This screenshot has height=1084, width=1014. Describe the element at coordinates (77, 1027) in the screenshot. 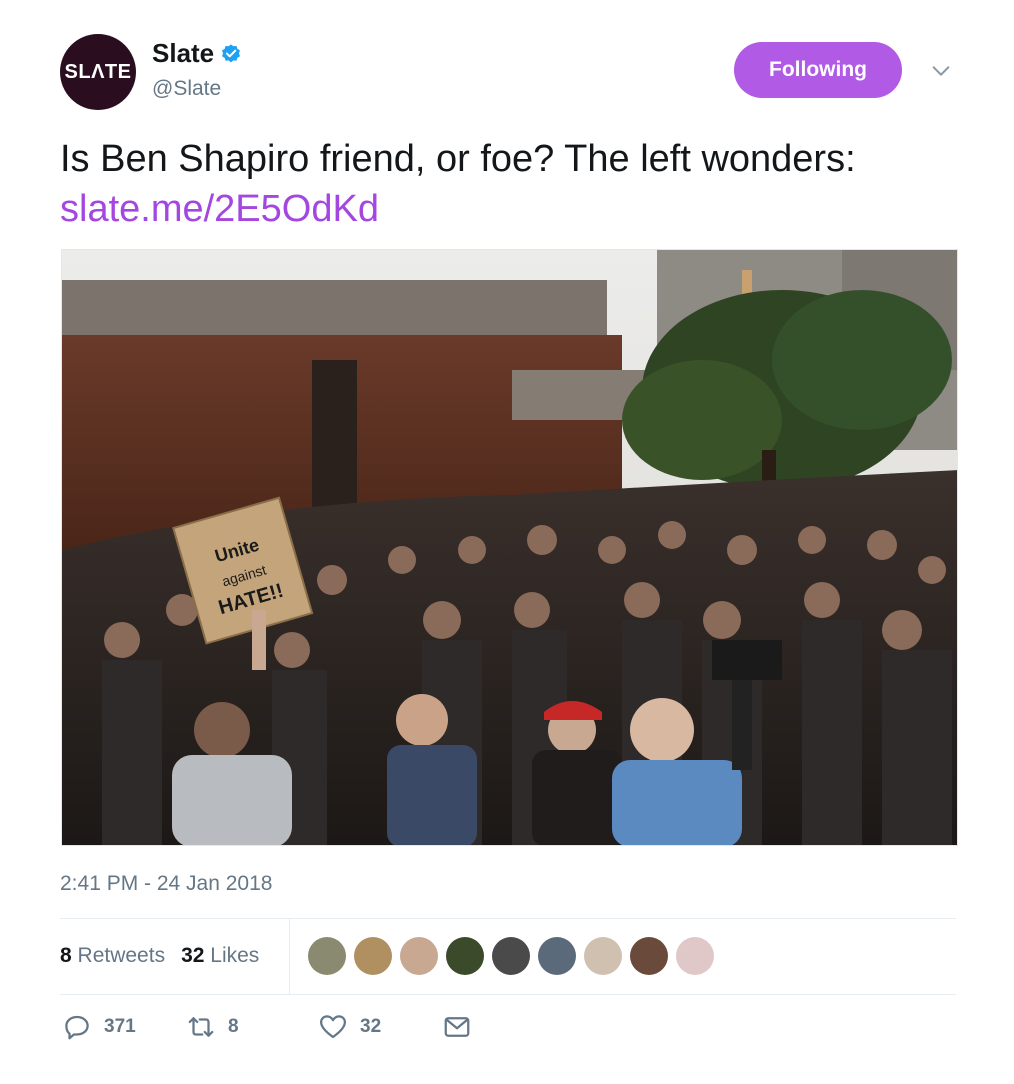

I see `reply-icon` at that location.